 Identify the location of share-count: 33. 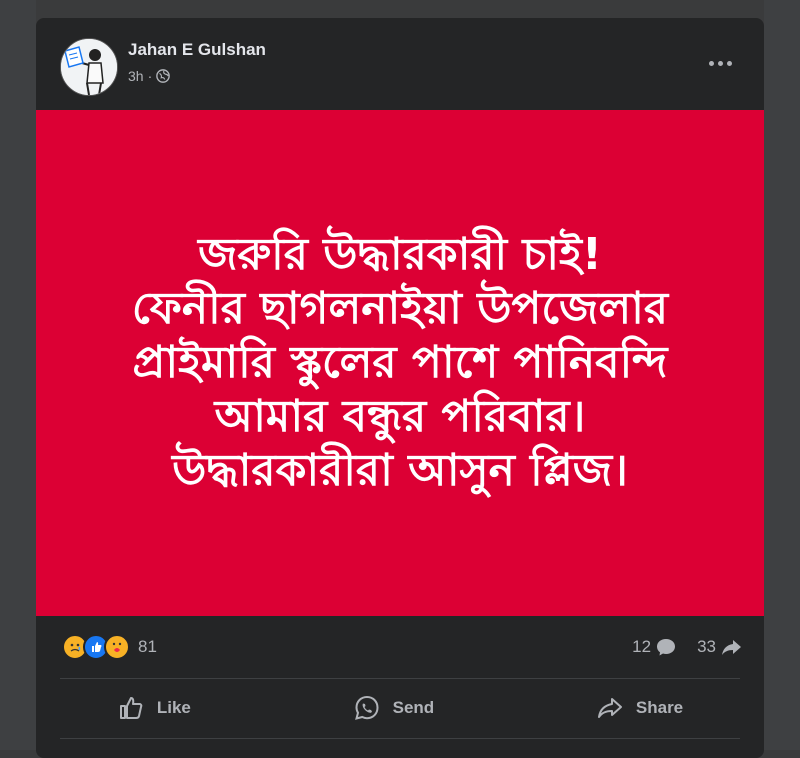
(719, 647).